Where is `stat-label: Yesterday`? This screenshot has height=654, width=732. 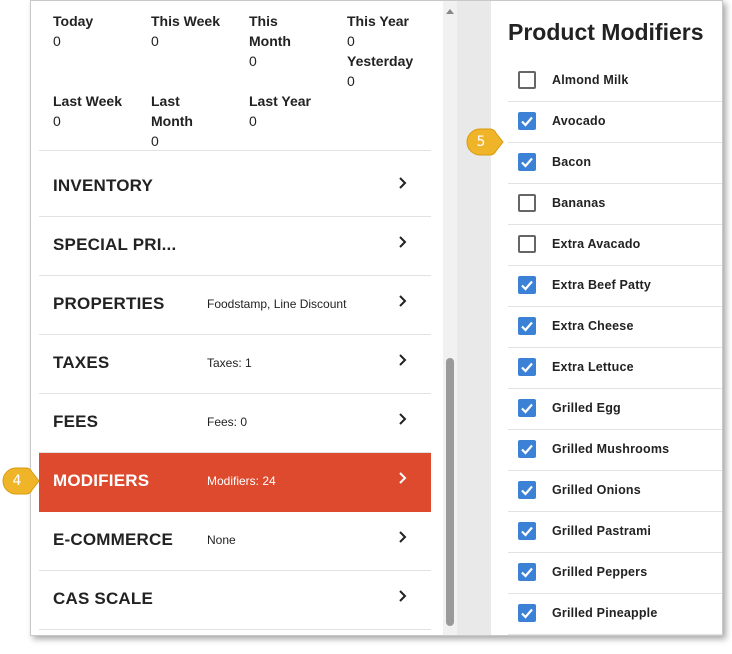 stat-label: Yesterday is located at coordinates (380, 61).